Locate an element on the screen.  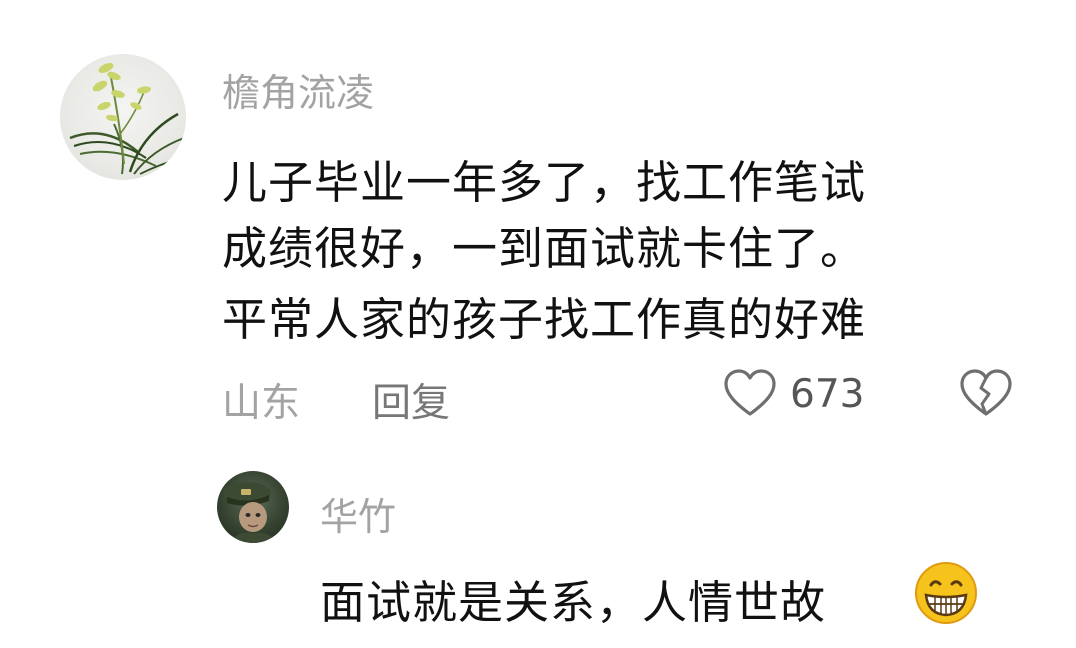
reply-username: 华竹 is located at coordinates (358, 513).